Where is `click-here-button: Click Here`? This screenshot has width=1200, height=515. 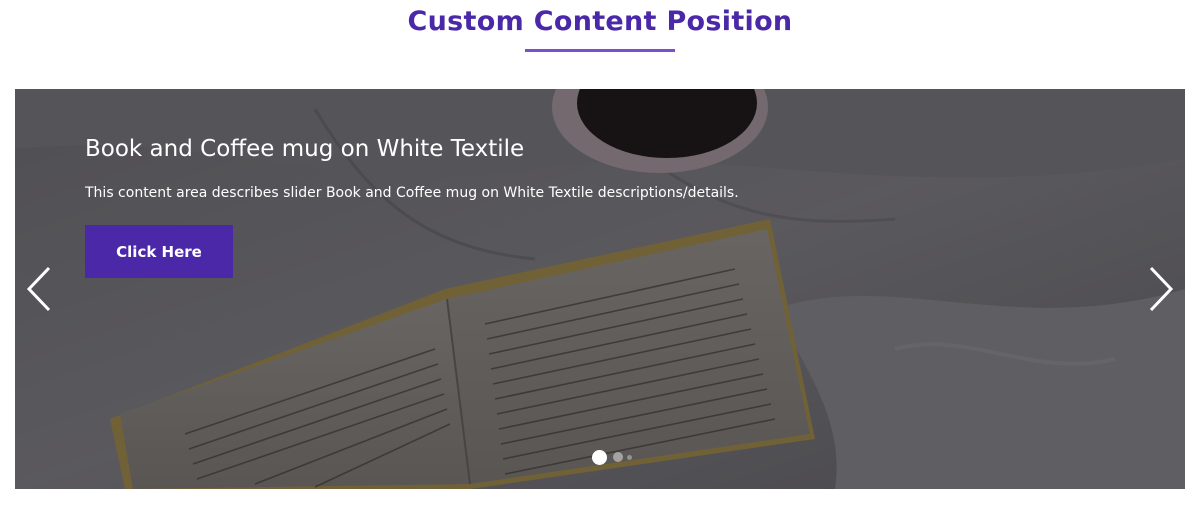
click-here-button: Click Here is located at coordinates (159, 251).